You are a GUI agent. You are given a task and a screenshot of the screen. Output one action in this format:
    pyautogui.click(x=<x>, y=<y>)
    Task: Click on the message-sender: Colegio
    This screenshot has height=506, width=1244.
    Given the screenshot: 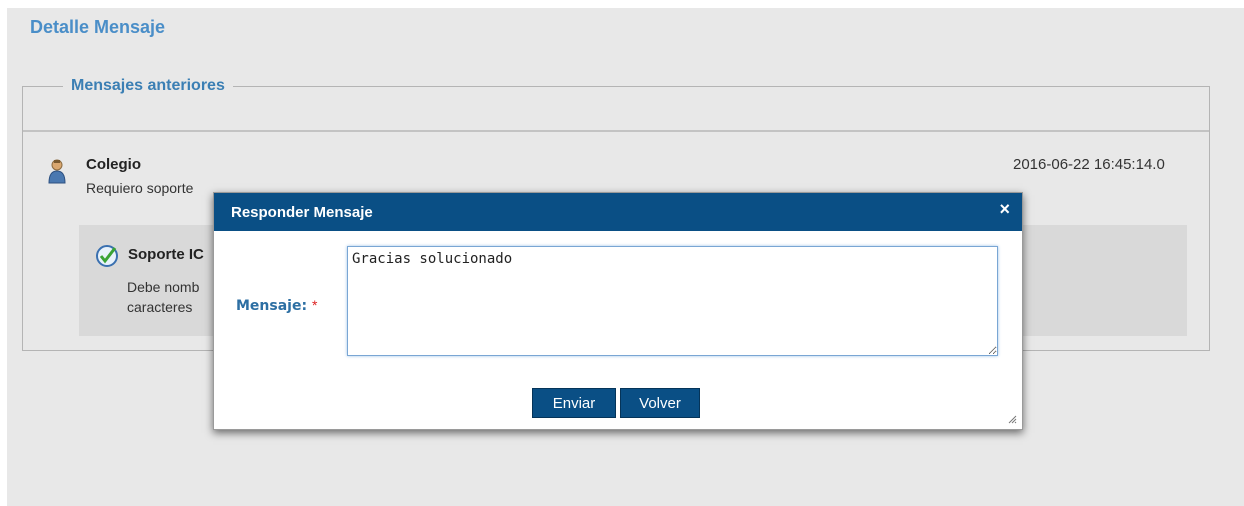 What is the action you would take?
    pyautogui.click(x=113, y=164)
    